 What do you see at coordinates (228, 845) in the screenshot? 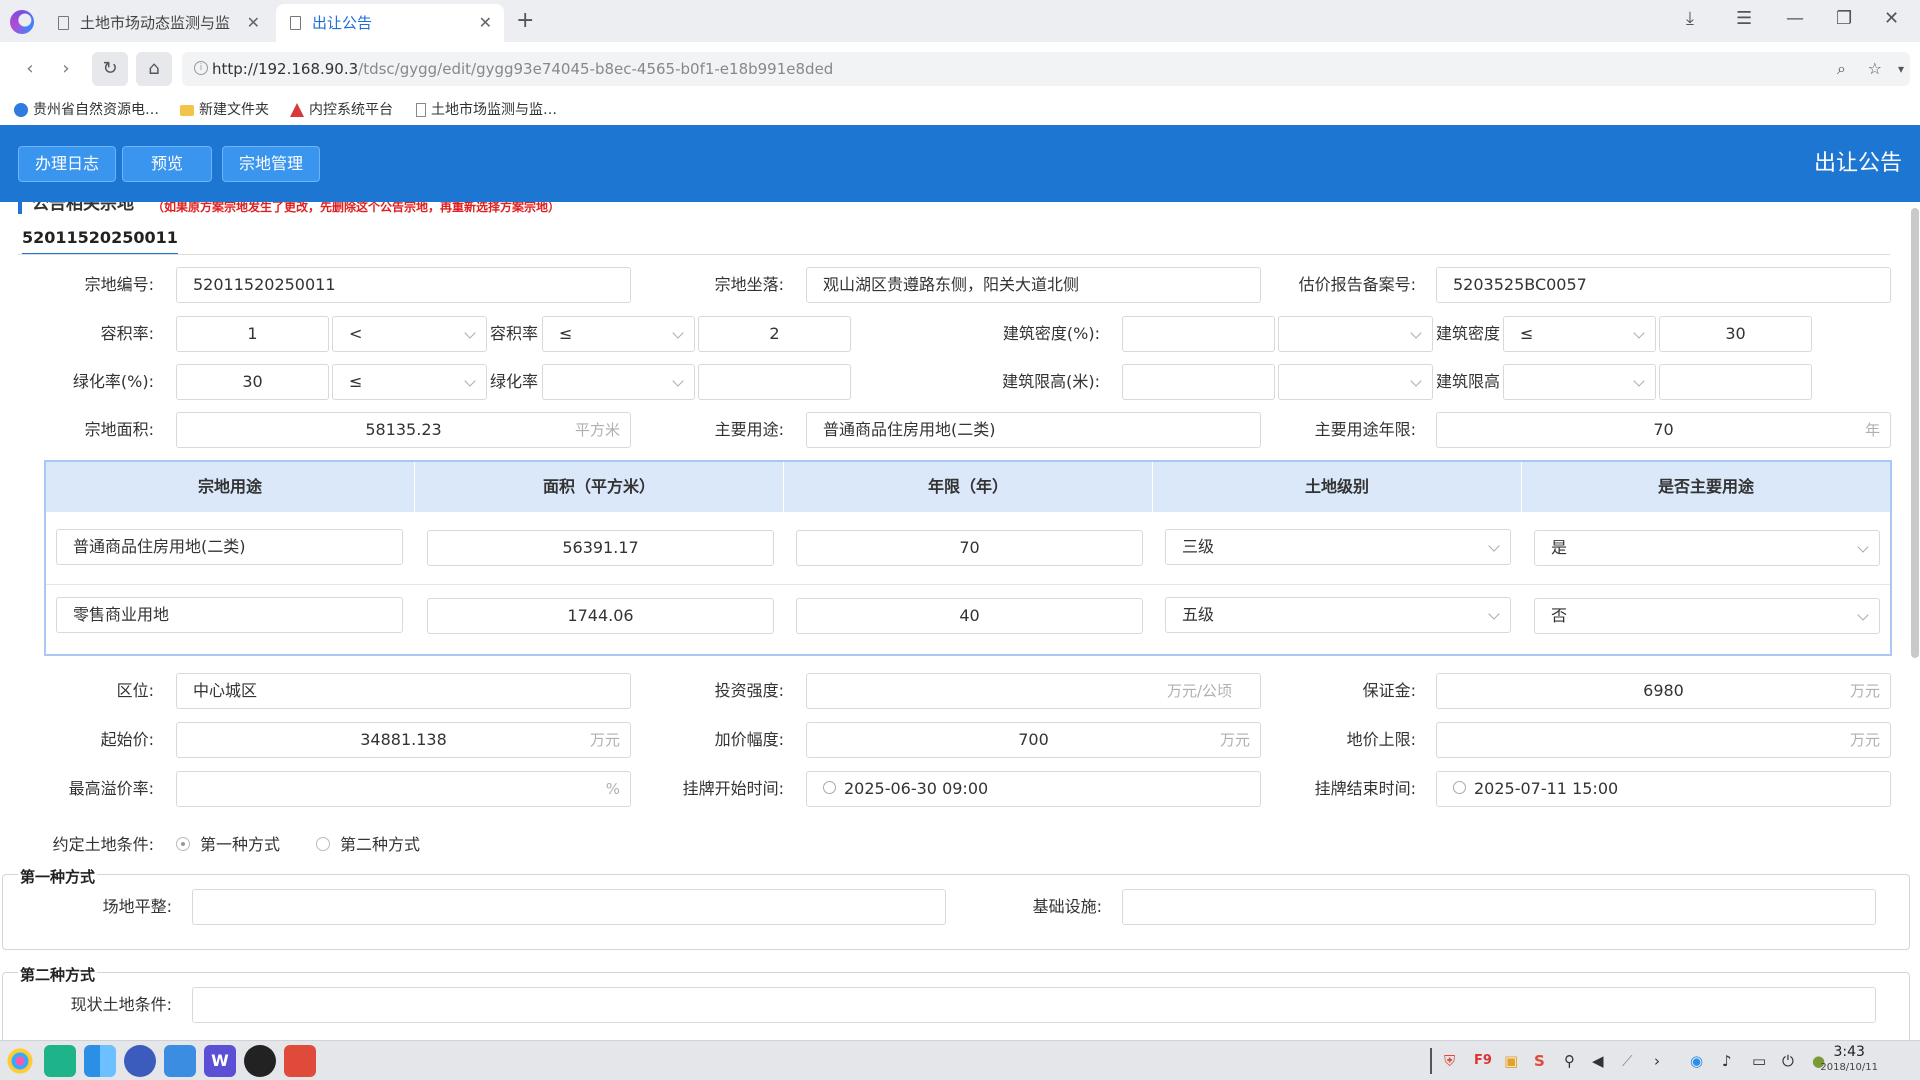
I see `condition-radio-1: 第一种方式` at bounding box center [228, 845].